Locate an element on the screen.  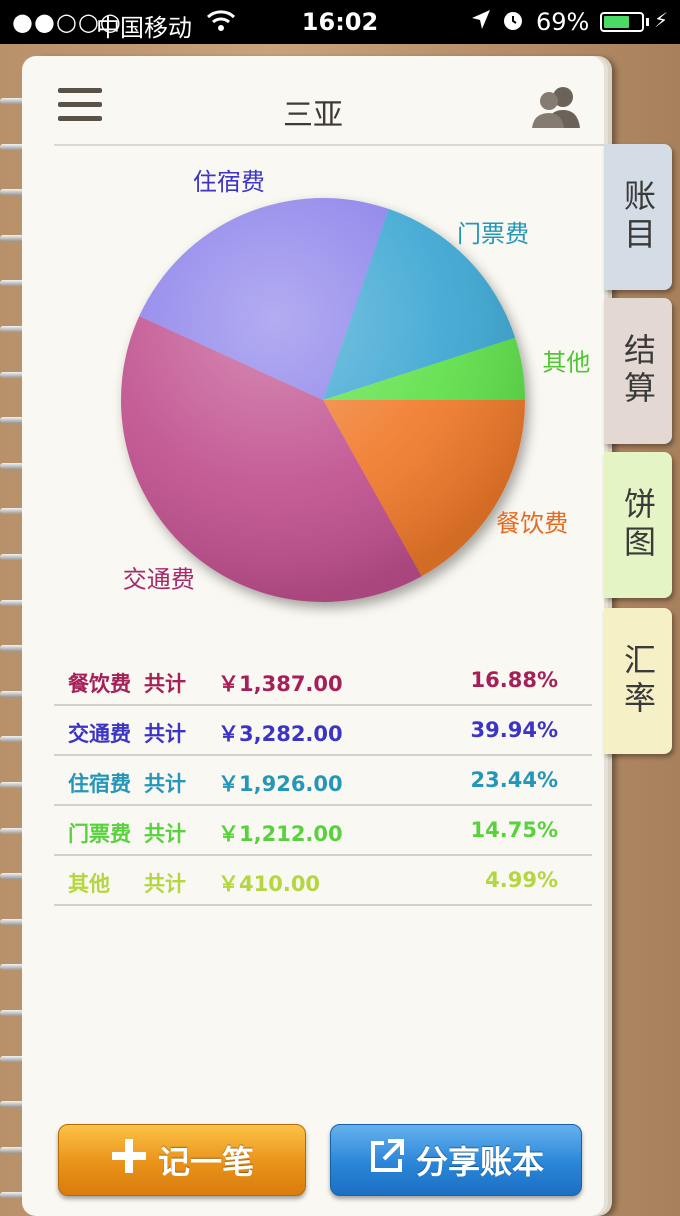
summary-amount: ￥1,387.00 is located at coordinates (280, 683).